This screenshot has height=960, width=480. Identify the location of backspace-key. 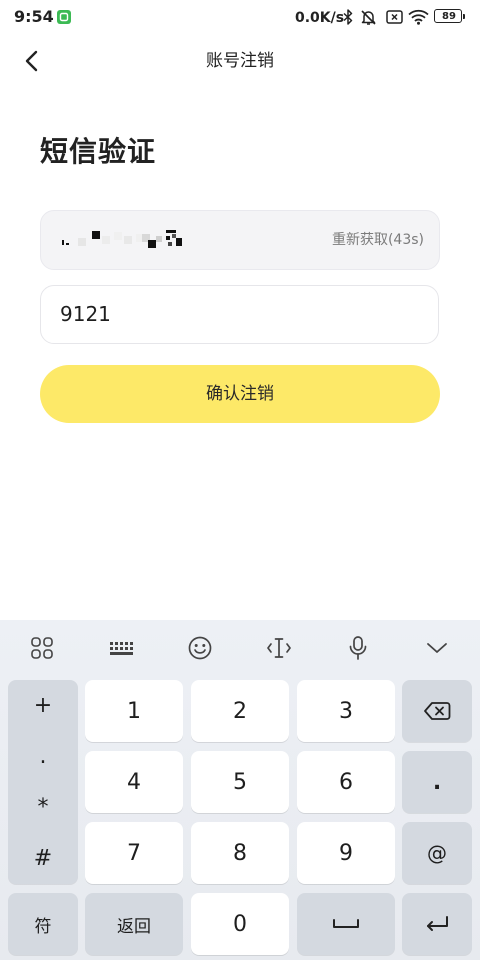
(437, 711).